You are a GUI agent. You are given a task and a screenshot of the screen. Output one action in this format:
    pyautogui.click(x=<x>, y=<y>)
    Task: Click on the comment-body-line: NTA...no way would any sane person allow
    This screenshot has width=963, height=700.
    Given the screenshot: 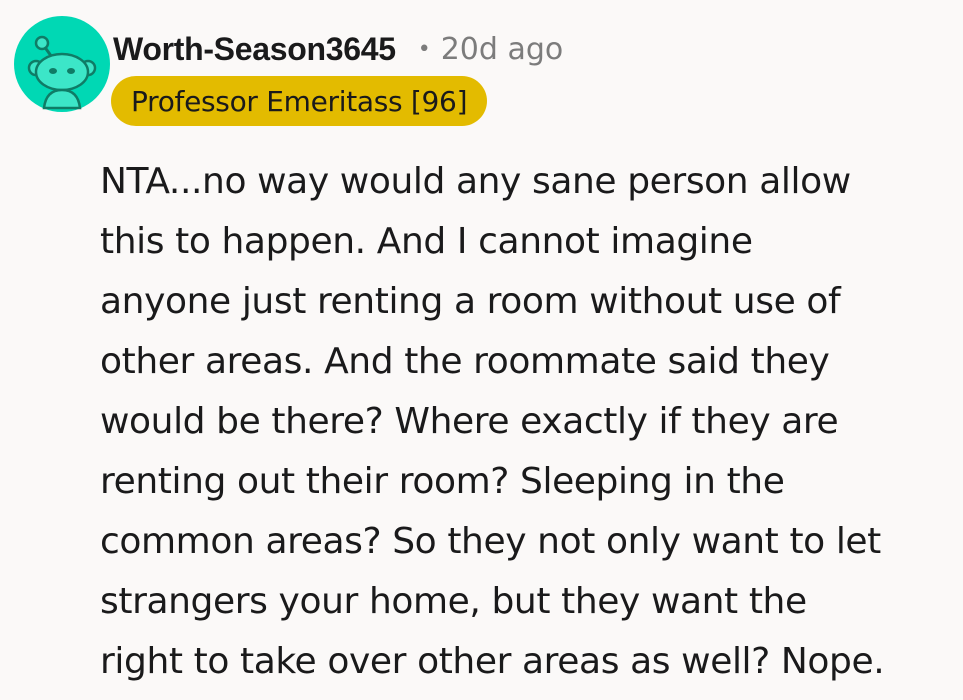 What is the action you would take?
    pyautogui.click(x=475, y=181)
    